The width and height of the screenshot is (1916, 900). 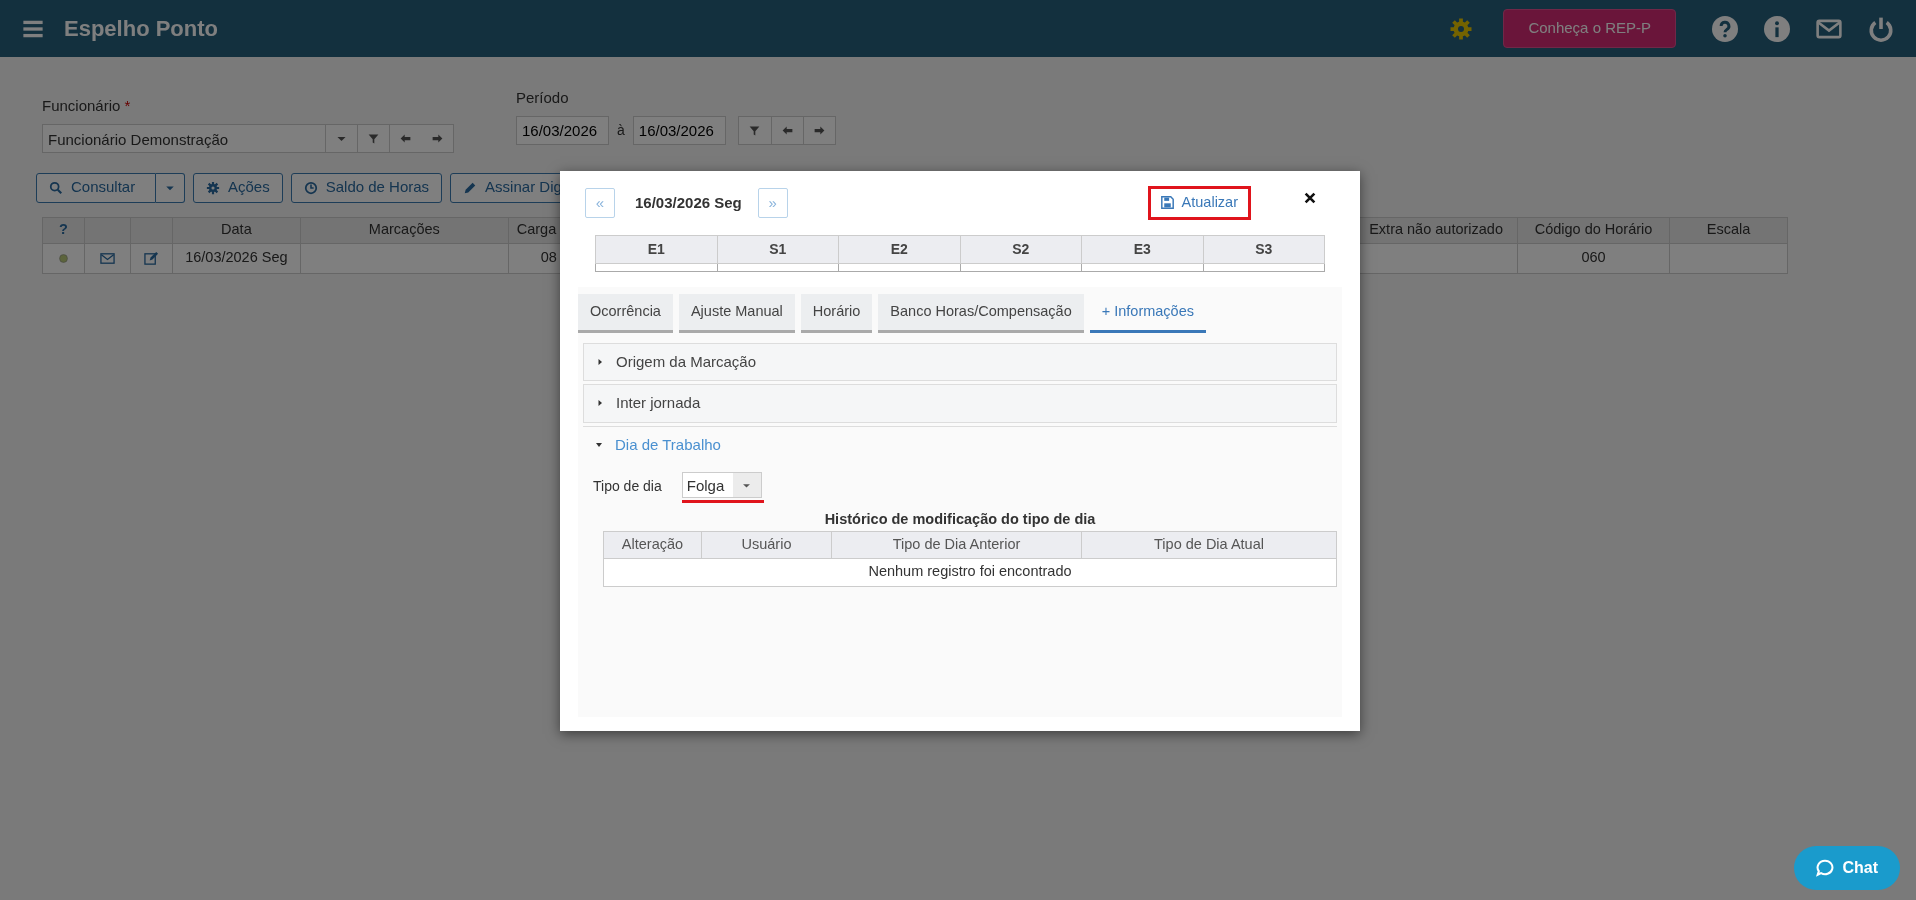 I want to click on column-header: Tipo de Dia Atual, so click(x=1209, y=543).